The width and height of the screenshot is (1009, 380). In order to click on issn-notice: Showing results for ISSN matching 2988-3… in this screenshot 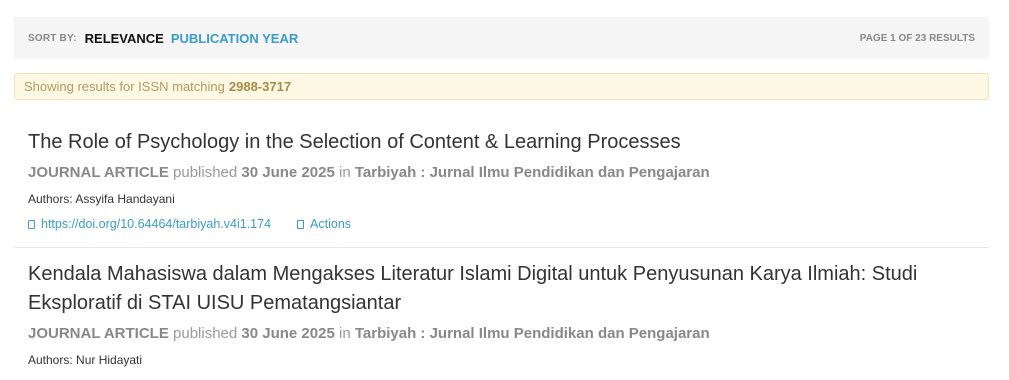, I will do `click(501, 86)`.